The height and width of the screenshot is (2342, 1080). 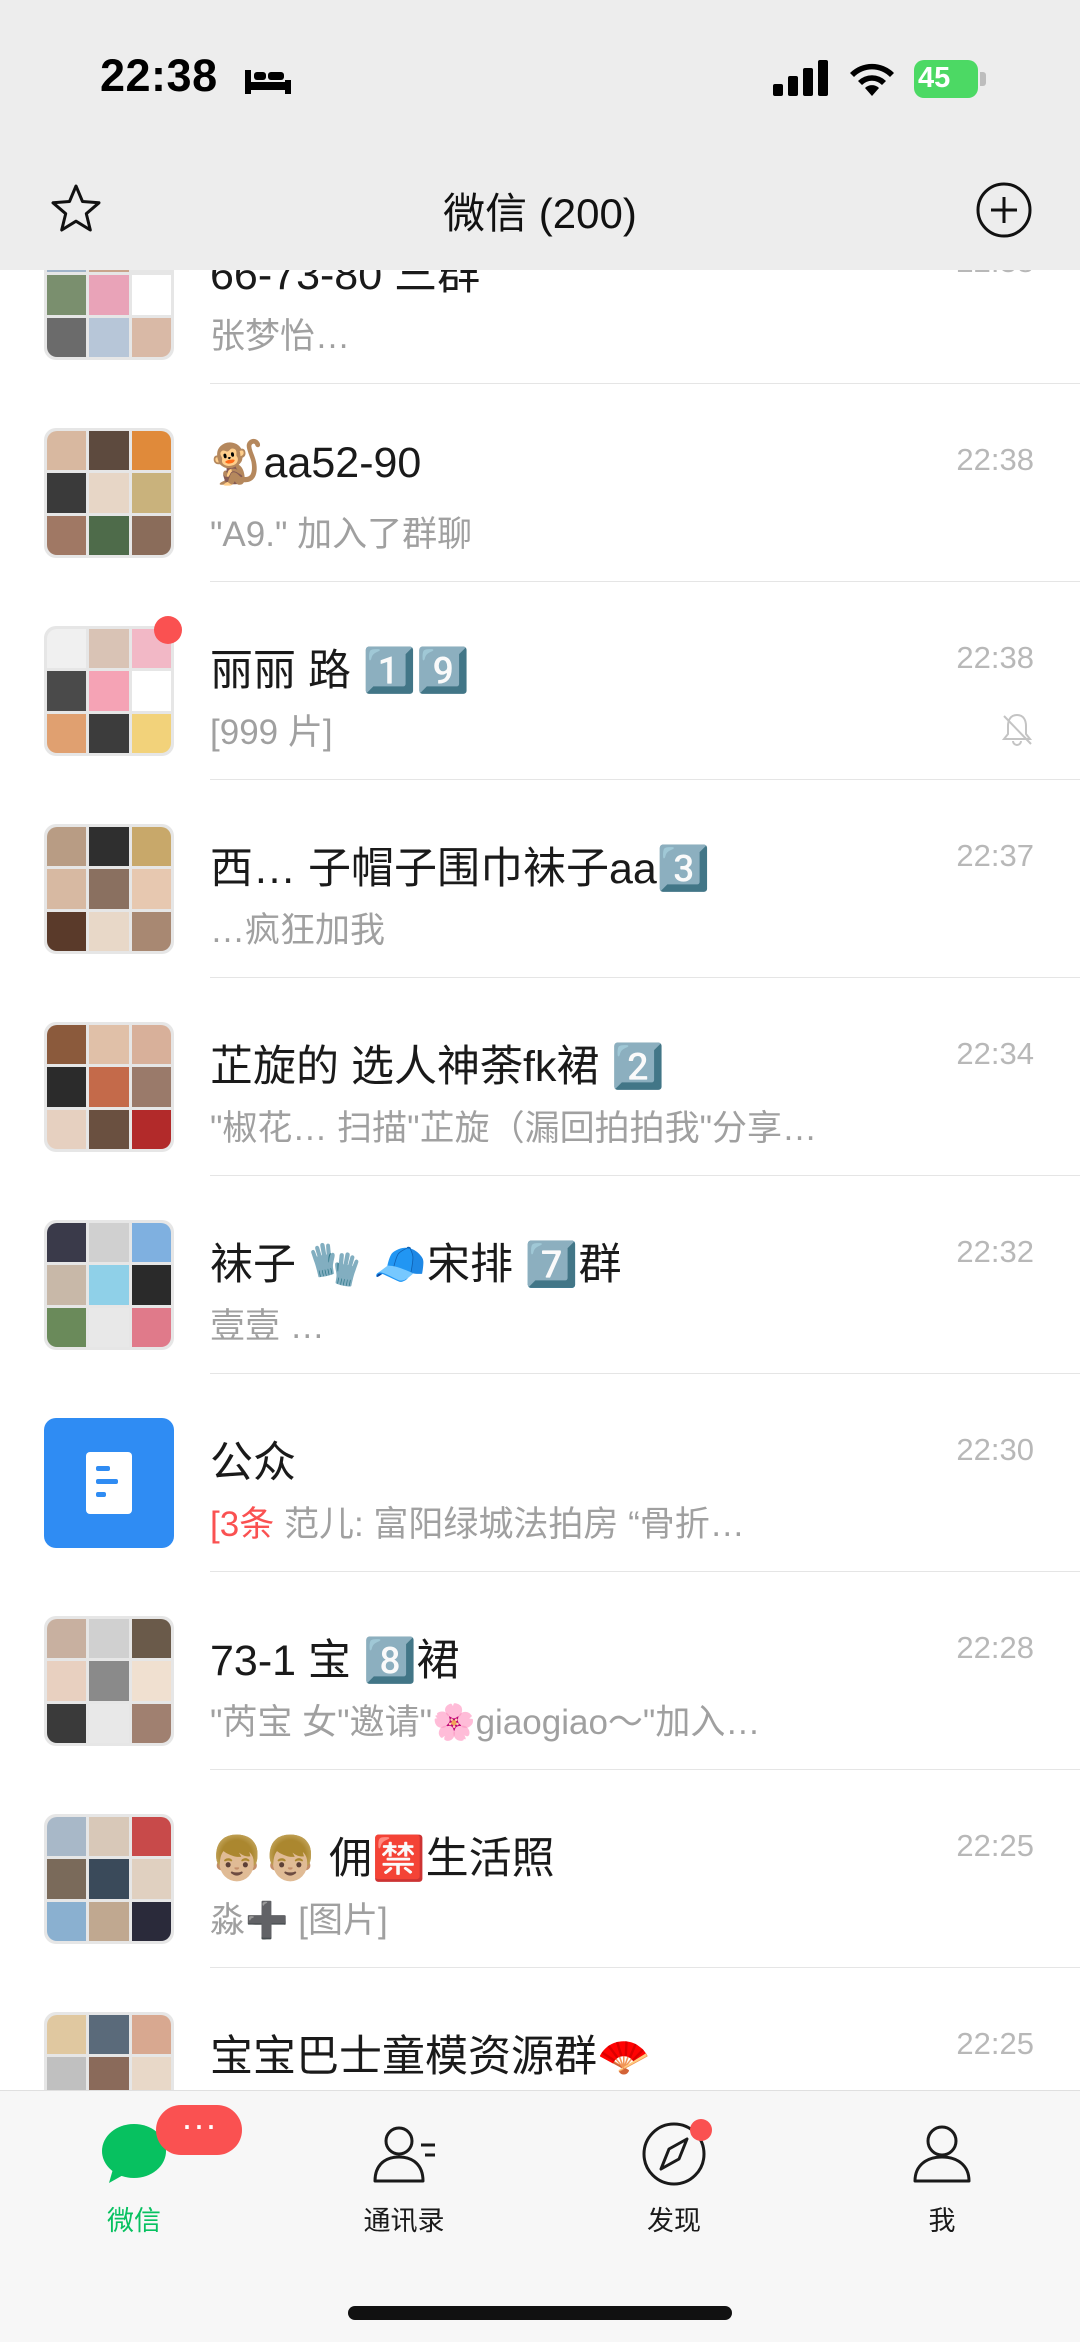 What do you see at coordinates (942, 2154) in the screenshot?
I see `person-icon` at bounding box center [942, 2154].